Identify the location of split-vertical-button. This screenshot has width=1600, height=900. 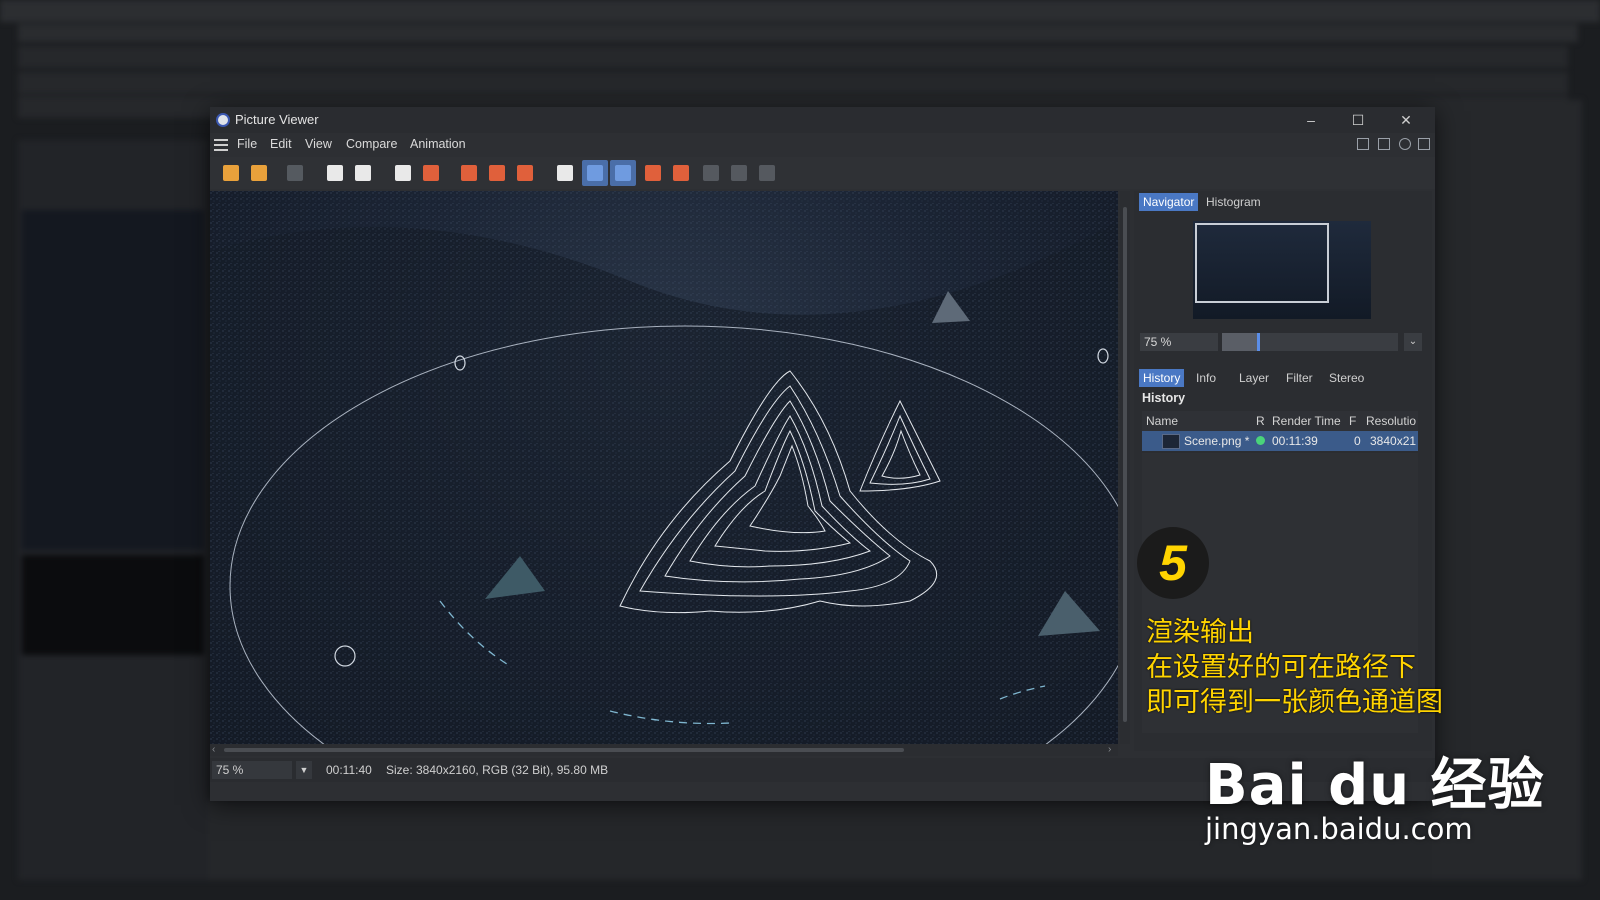
(595, 173).